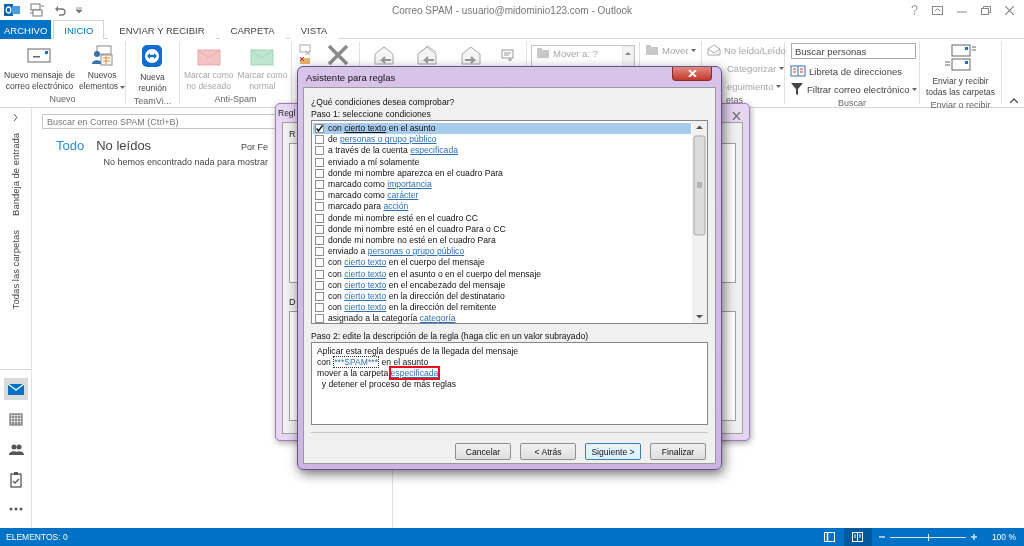 The height and width of the screenshot is (546, 1024). I want to click on condition-row: donde mi nombre no esté en el cuadro Para, so click(502, 240).